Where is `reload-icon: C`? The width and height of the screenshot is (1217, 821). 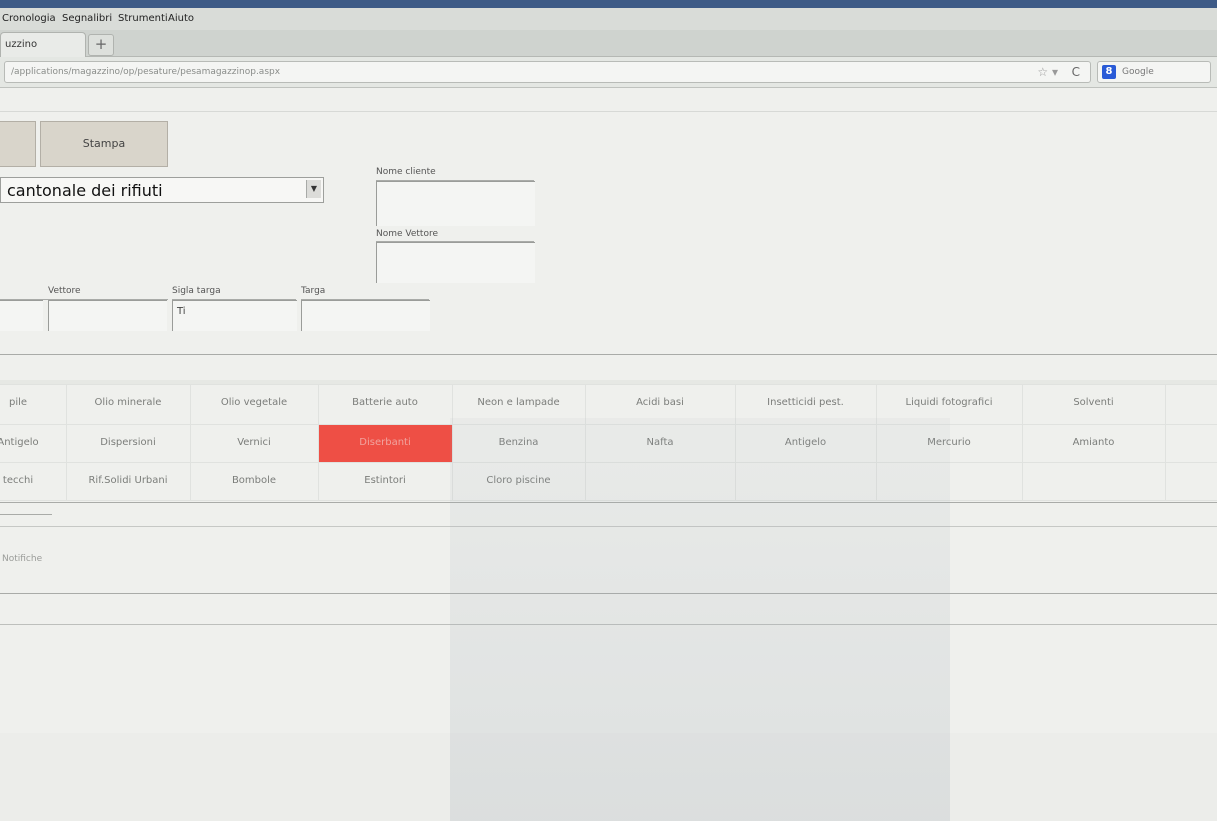
reload-icon: C is located at coordinates (1076, 72).